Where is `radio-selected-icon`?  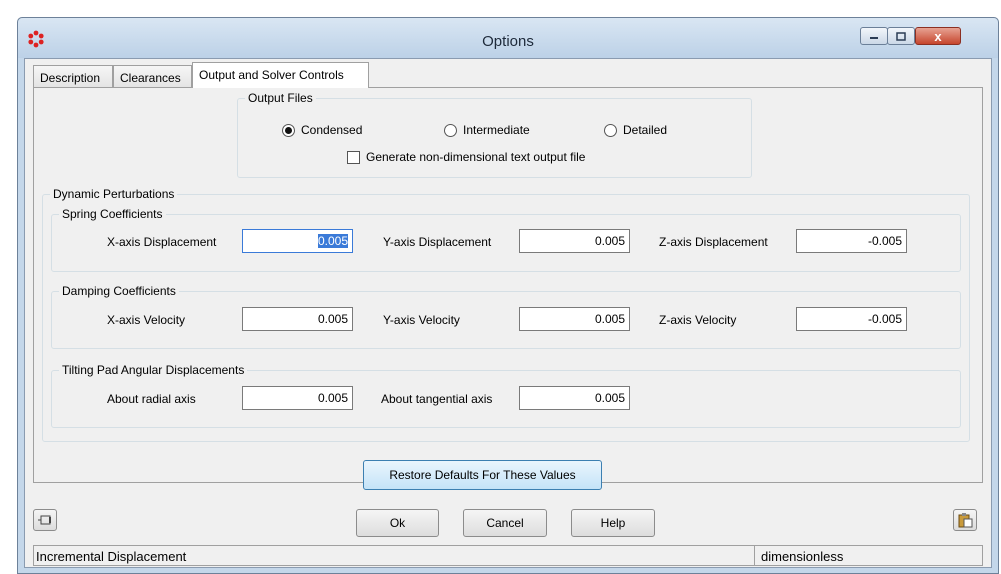 radio-selected-icon is located at coordinates (288, 130).